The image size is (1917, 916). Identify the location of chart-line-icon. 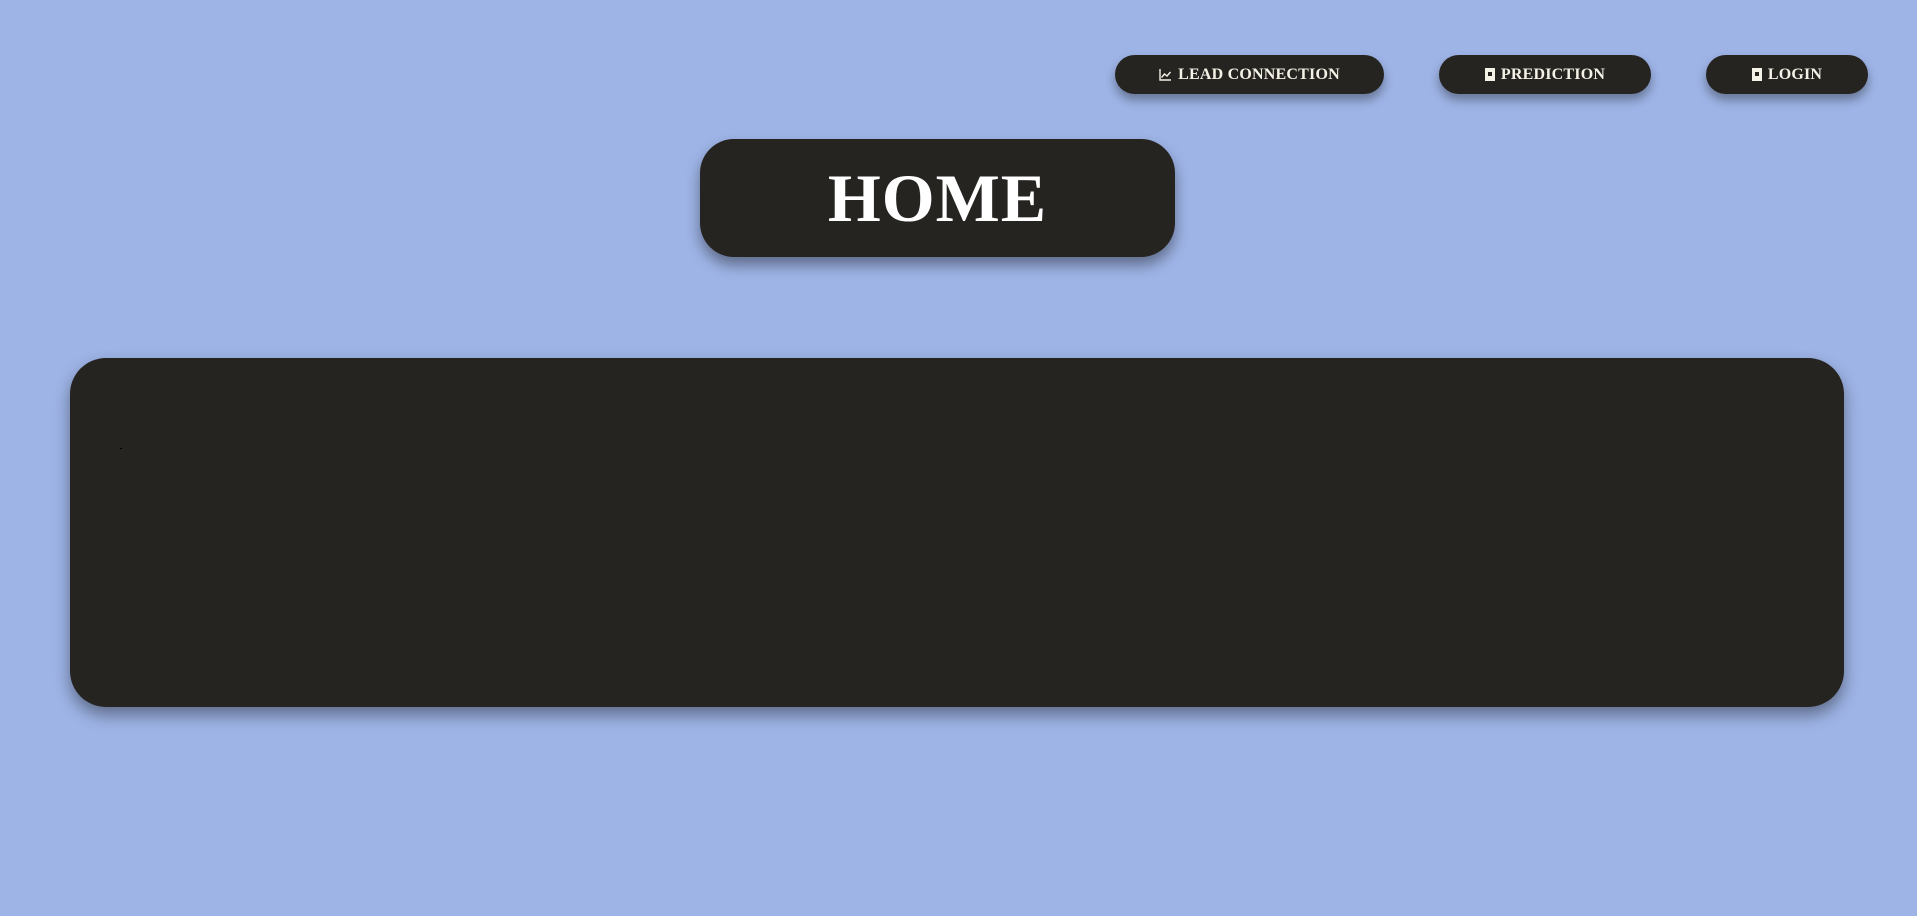
(1165, 74).